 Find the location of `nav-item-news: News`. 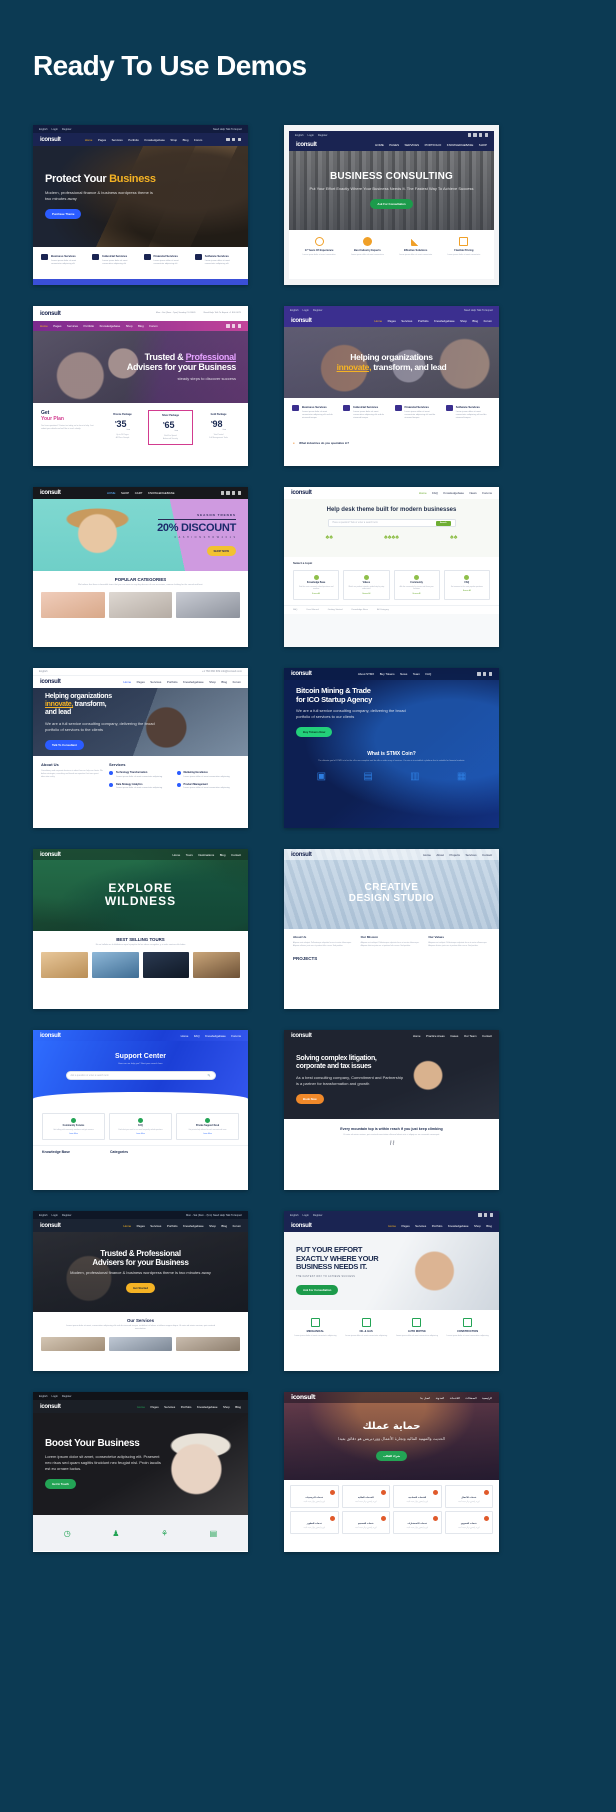

nav-item-news: News is located at coordinates (472, 493).